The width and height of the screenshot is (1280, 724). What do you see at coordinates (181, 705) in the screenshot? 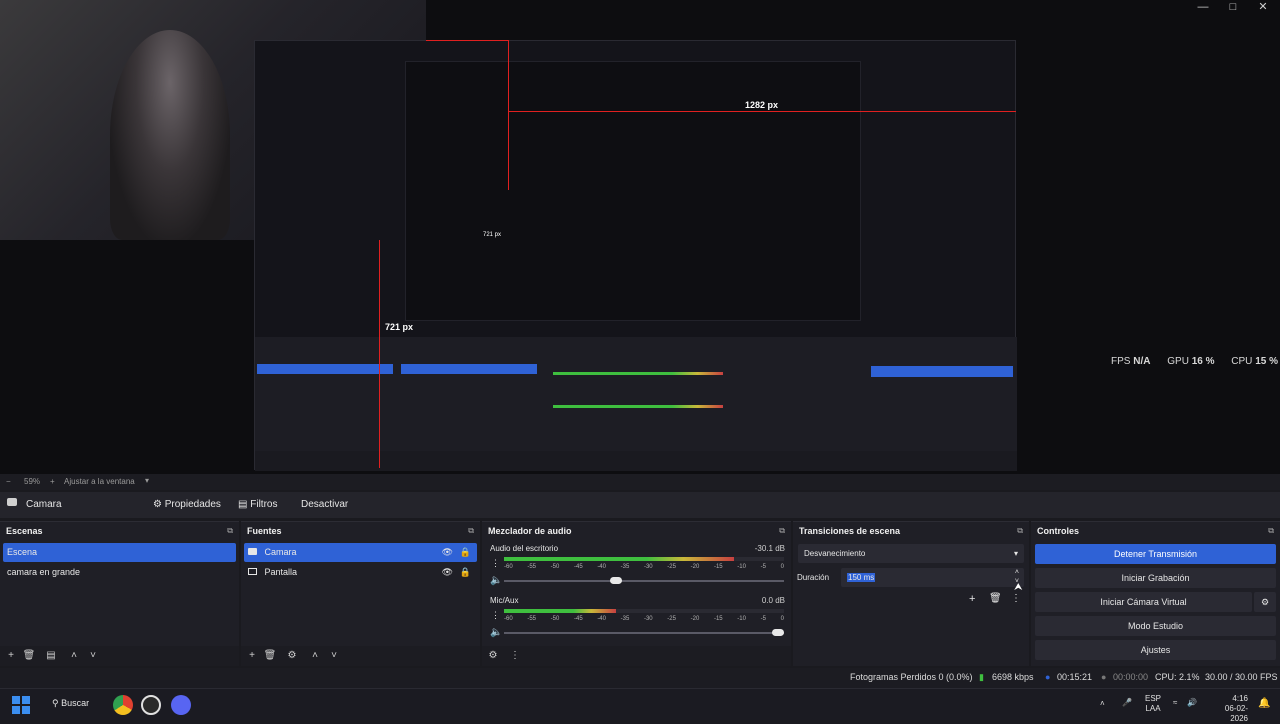
I see `discord-icon` at bounding box center [181, 705].